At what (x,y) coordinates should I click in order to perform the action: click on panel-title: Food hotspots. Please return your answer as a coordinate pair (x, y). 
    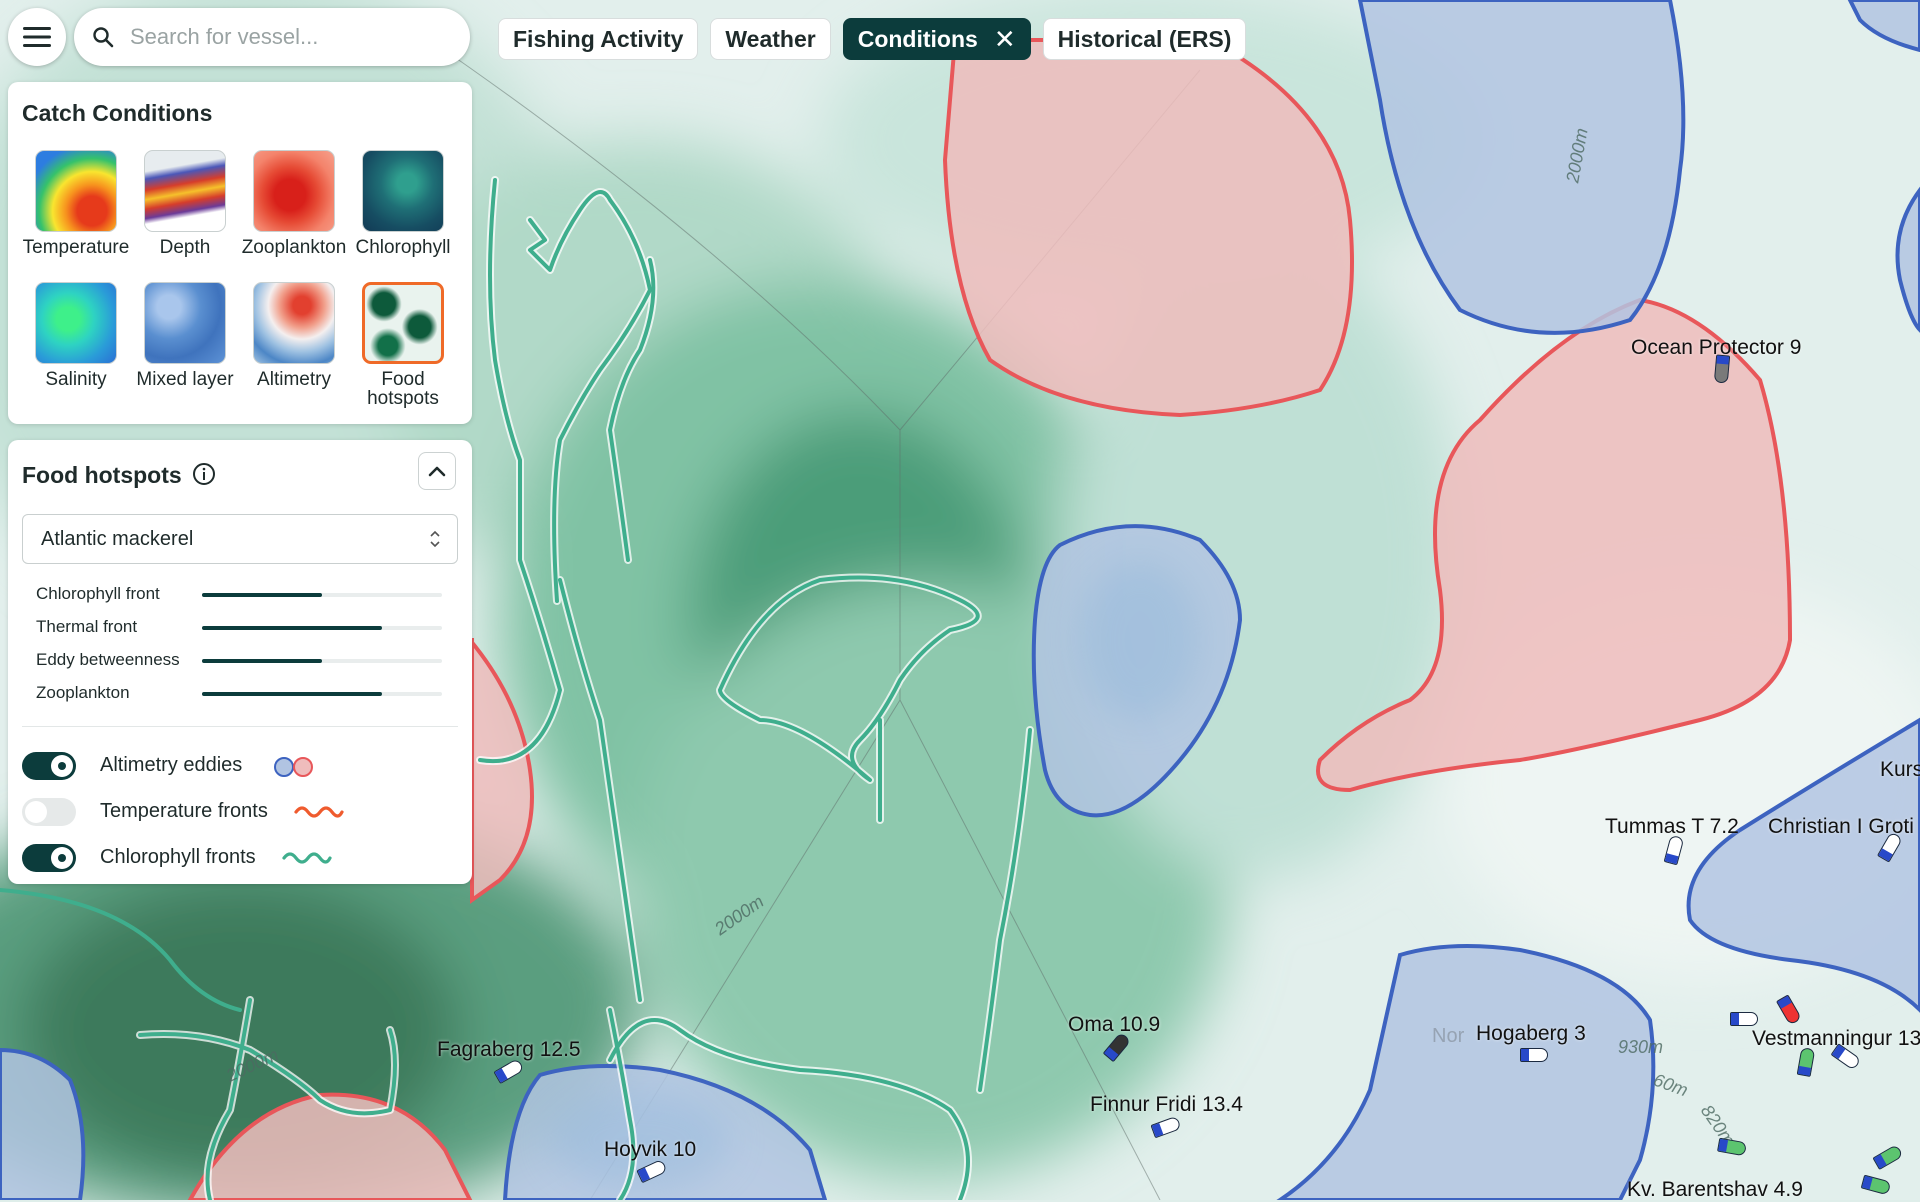
    Looking at the image, I should click on (102, 475).